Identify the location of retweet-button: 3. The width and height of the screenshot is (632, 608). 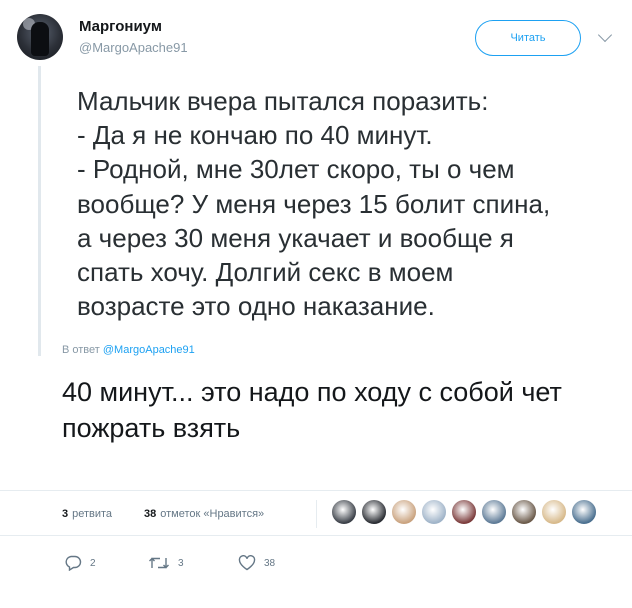
(166, 563).